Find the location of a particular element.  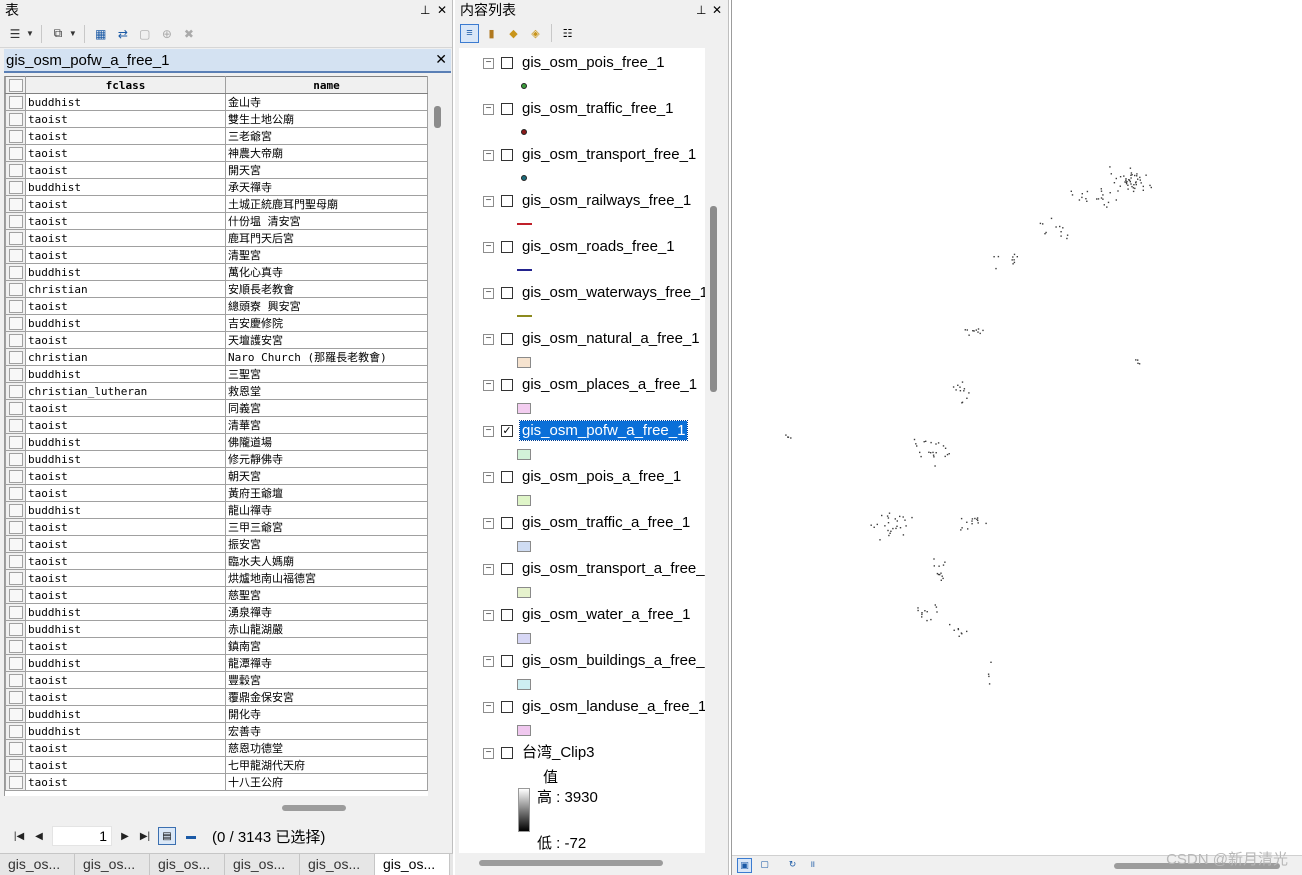

clear-selection-icon: ▢ is located at coordinates (145, 34).